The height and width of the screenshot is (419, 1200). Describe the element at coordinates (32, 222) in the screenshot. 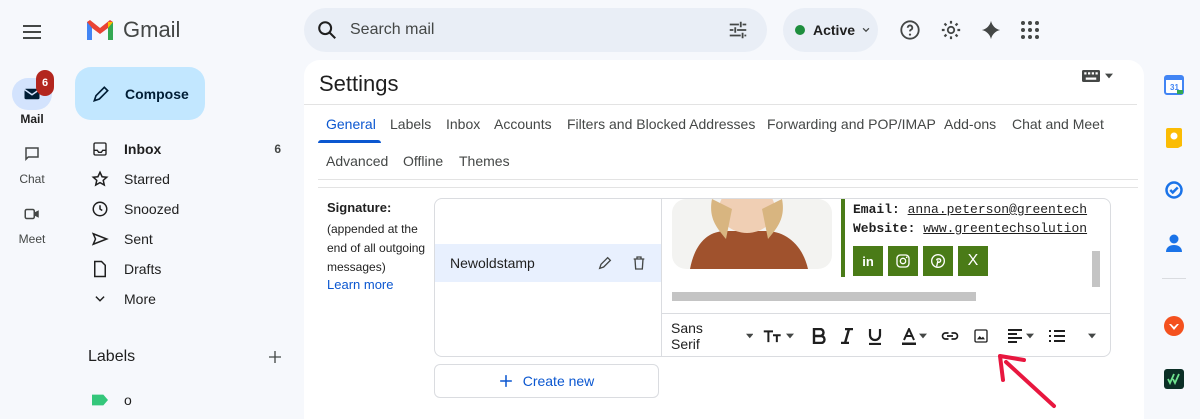

I see `rail-meet: Meet` at that location.